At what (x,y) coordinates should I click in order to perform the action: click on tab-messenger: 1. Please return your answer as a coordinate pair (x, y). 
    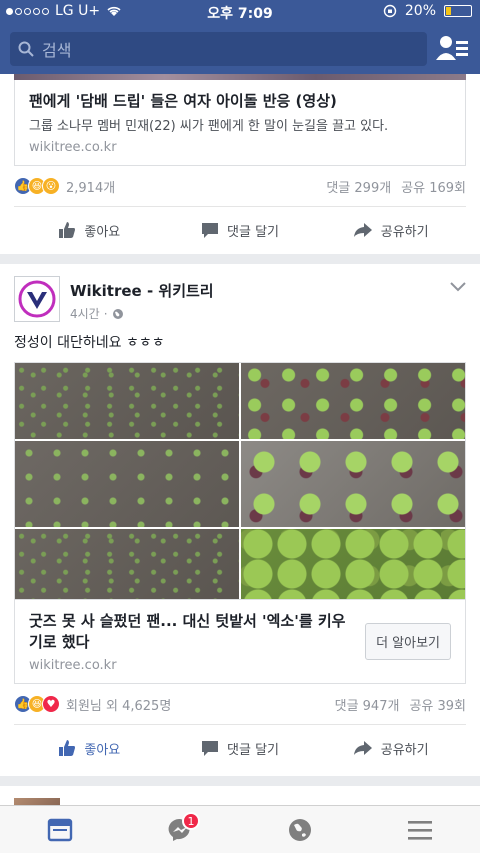
    Looking at the image, I should click on (180, 829).